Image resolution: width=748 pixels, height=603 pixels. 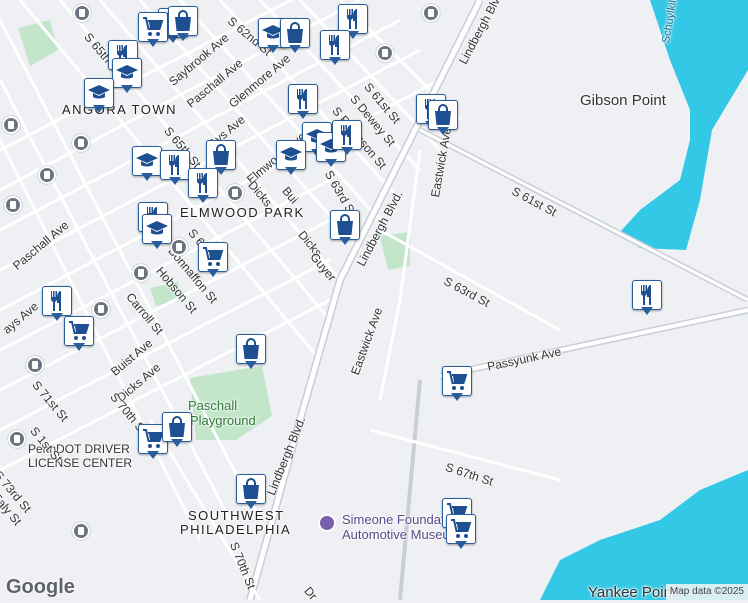 I want to click on museum-icon, so click(x=327, y=523).